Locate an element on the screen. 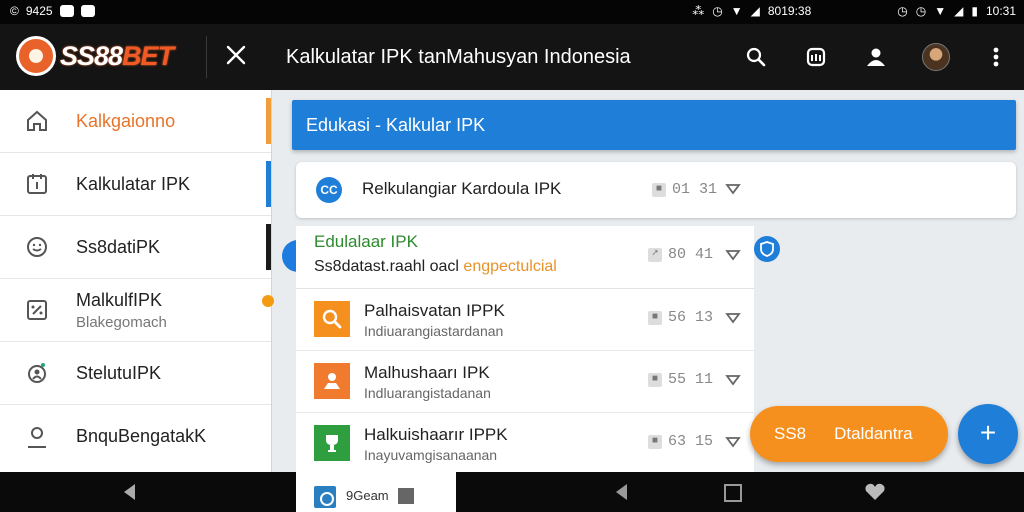 The image size is (1024, 512). notification-icon is located at coordinates (66, 11).